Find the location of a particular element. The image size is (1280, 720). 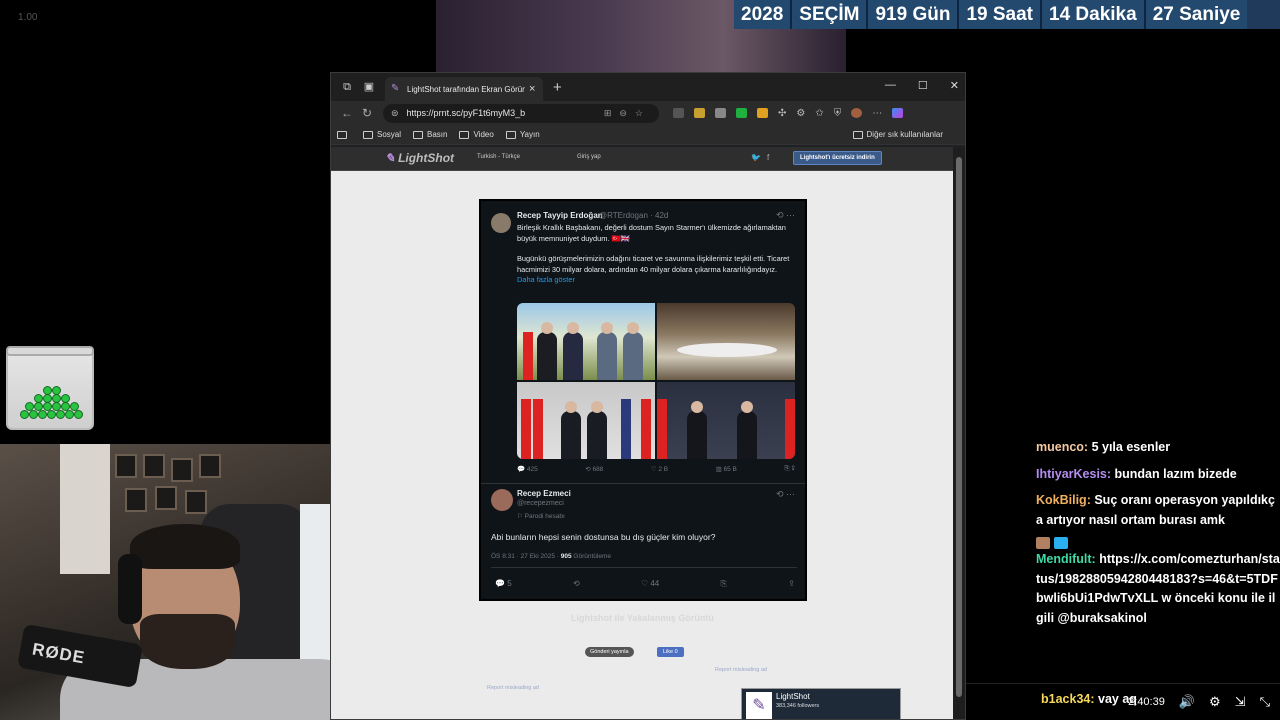

reply-icon: 💬 5 is located at coordinates (503, 583).